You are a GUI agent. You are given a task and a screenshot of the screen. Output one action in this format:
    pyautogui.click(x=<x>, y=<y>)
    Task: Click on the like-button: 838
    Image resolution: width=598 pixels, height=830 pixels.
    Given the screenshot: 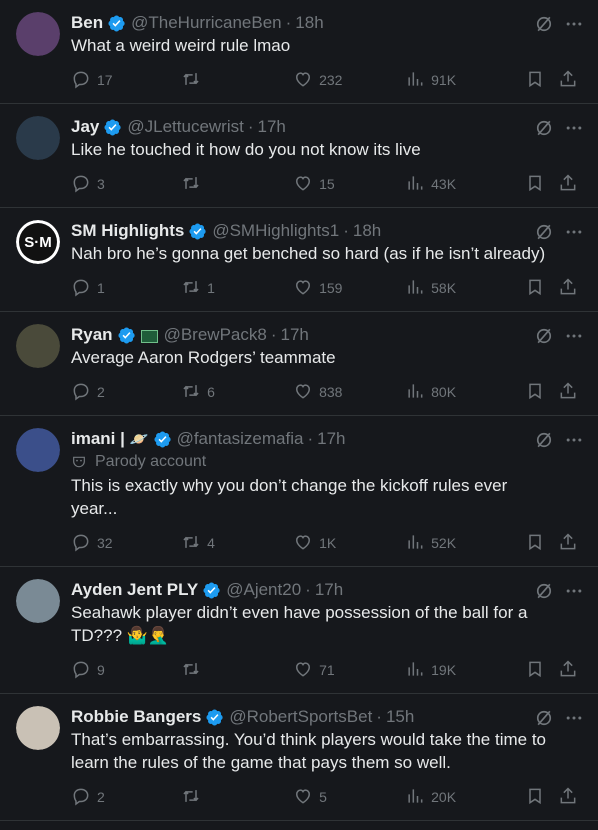 What is the action you would take?
    pyautogui.click(x=349, y=392)
    